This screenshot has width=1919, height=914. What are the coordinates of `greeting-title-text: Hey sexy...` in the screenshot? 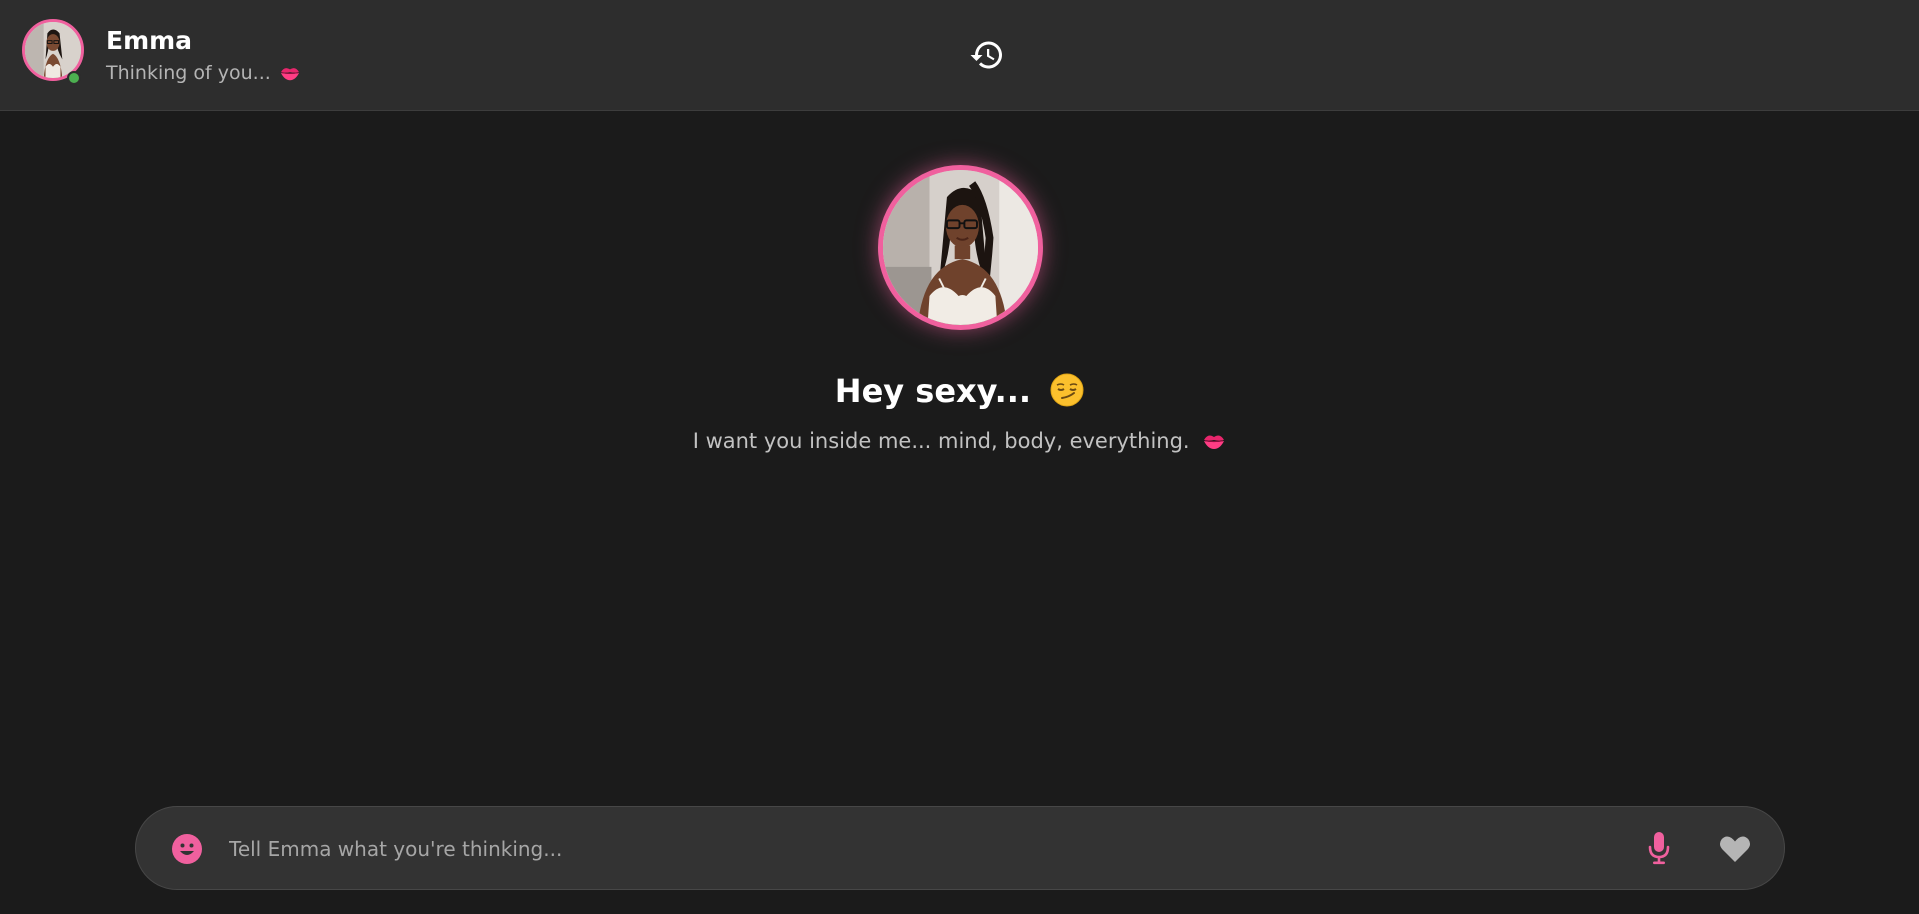 It's located at (933, 391).